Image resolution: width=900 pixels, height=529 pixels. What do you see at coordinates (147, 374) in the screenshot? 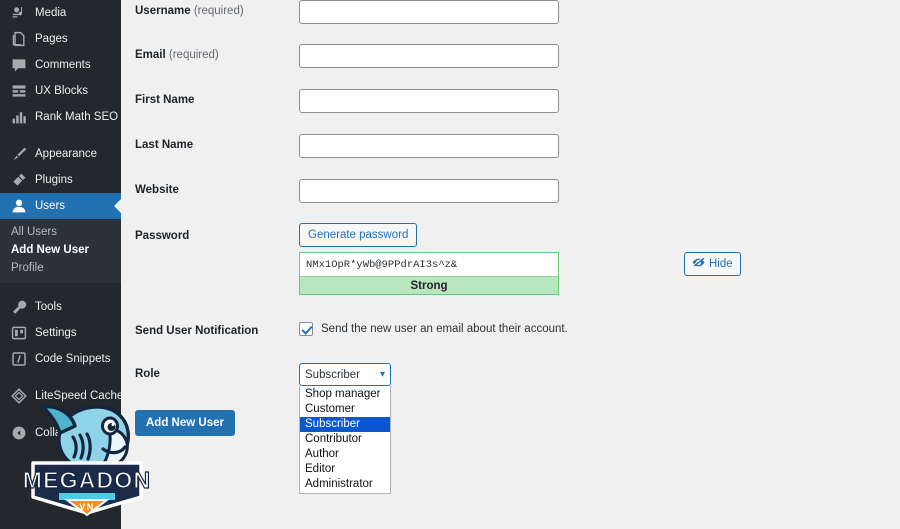
I see `role-label: Role` at bounding box center [147, 374].